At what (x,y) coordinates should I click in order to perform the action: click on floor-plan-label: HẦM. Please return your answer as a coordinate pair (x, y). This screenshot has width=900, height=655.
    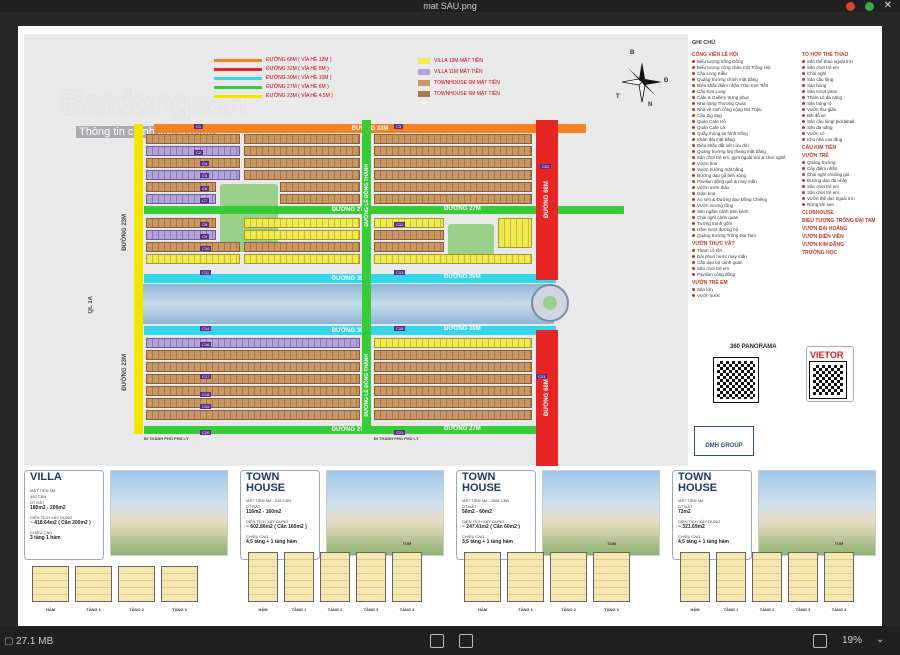
    Looking at the image, I should click on (695, 609).